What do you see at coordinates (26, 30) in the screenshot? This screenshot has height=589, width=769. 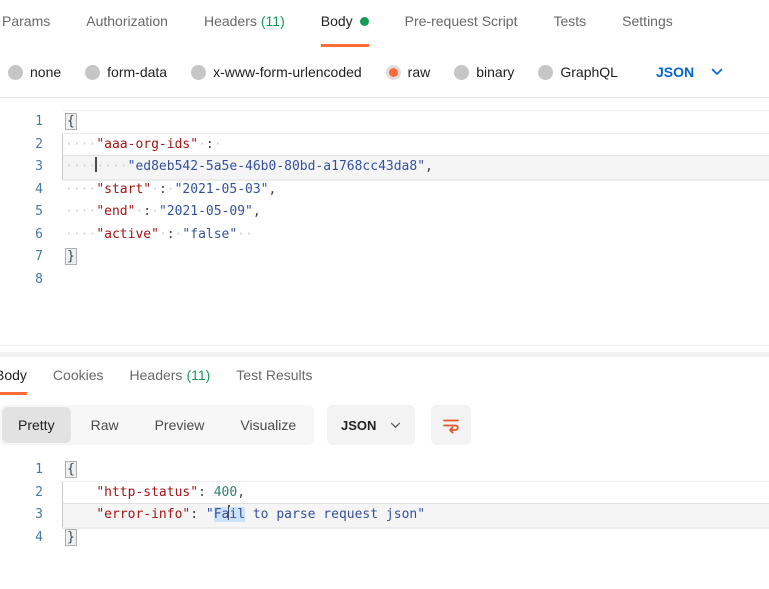 I see `tab-params: Params` at bounding box center [26, 30].